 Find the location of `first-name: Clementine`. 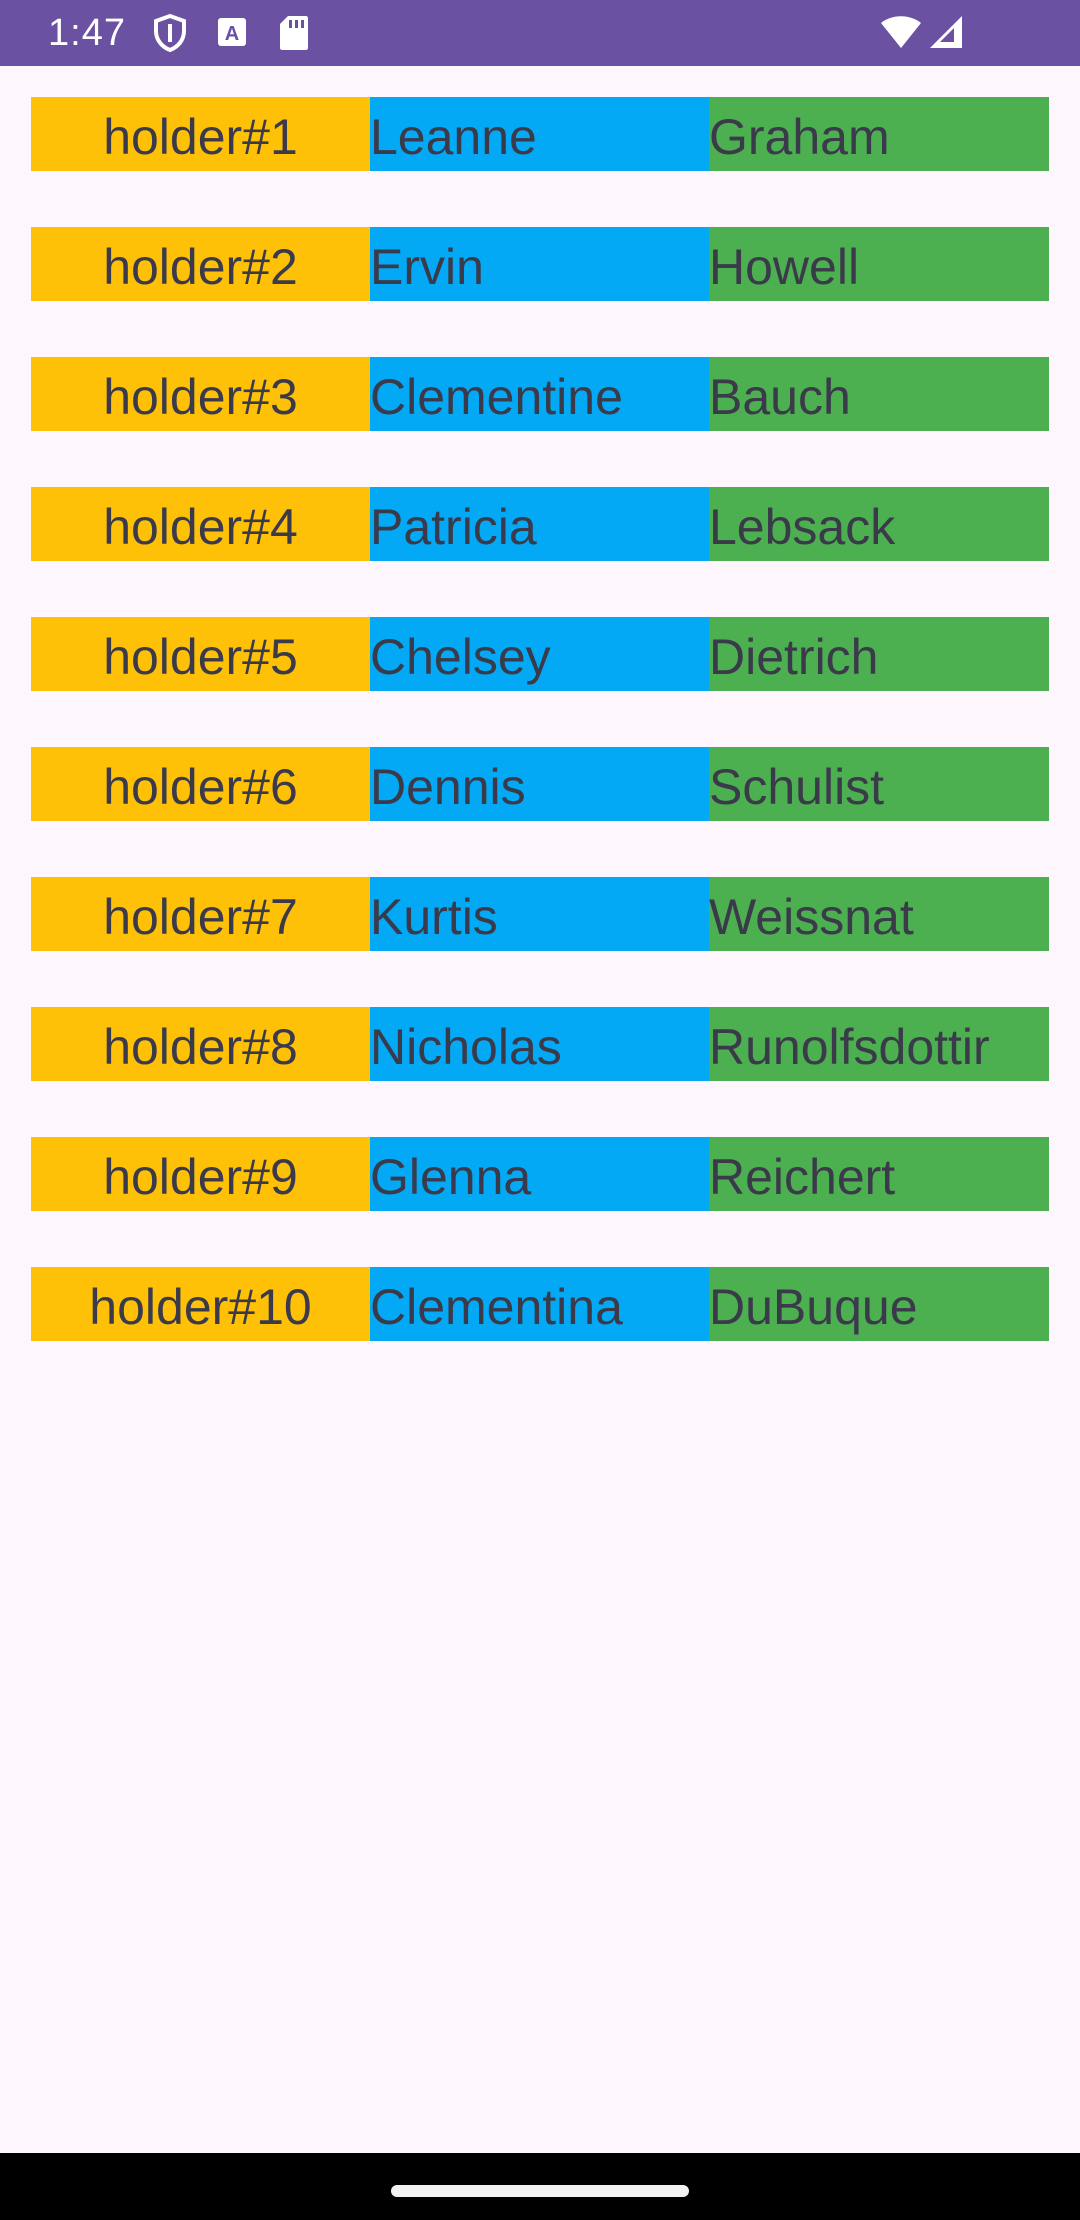

first-name: Clementine is located at coordinates (539, 394).